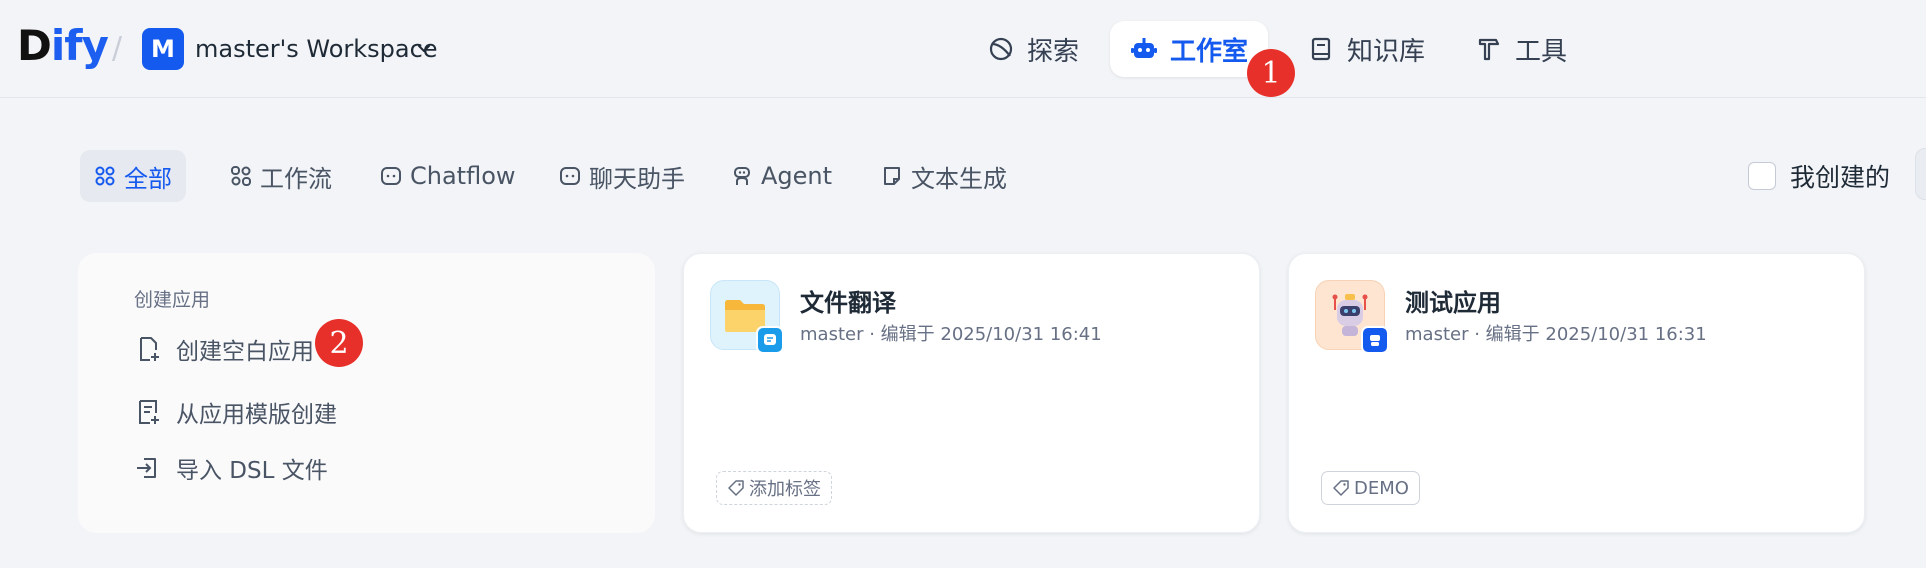  Describe the element at coordinates (339, 343) in the screenshot. I see `annotation-badge-2: 2` at that location.